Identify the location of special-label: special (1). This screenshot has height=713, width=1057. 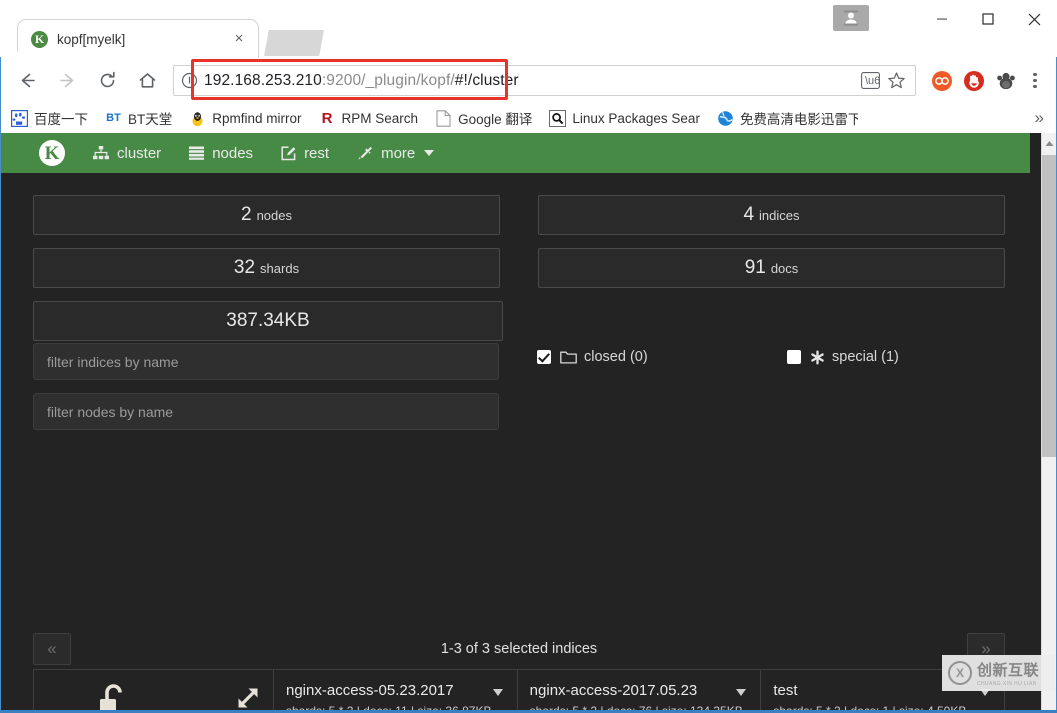
(865, 357).